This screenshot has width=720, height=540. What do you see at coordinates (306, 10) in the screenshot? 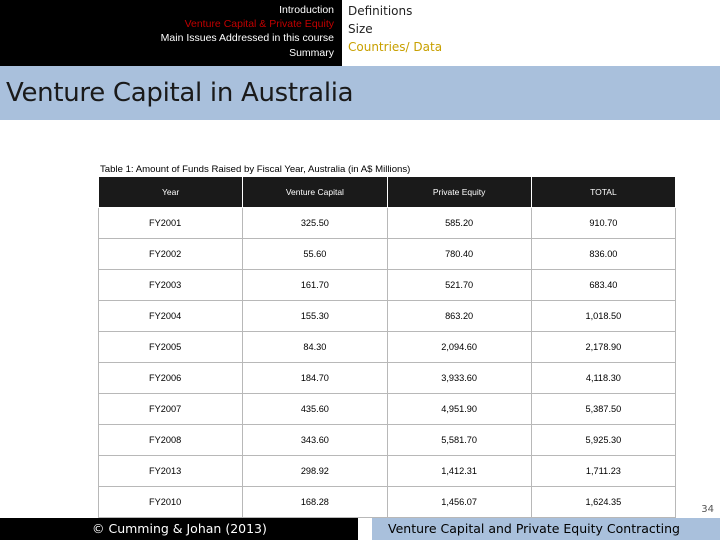
I see `nav-item-introduction: Introduction` at bounding box center [306, 10].